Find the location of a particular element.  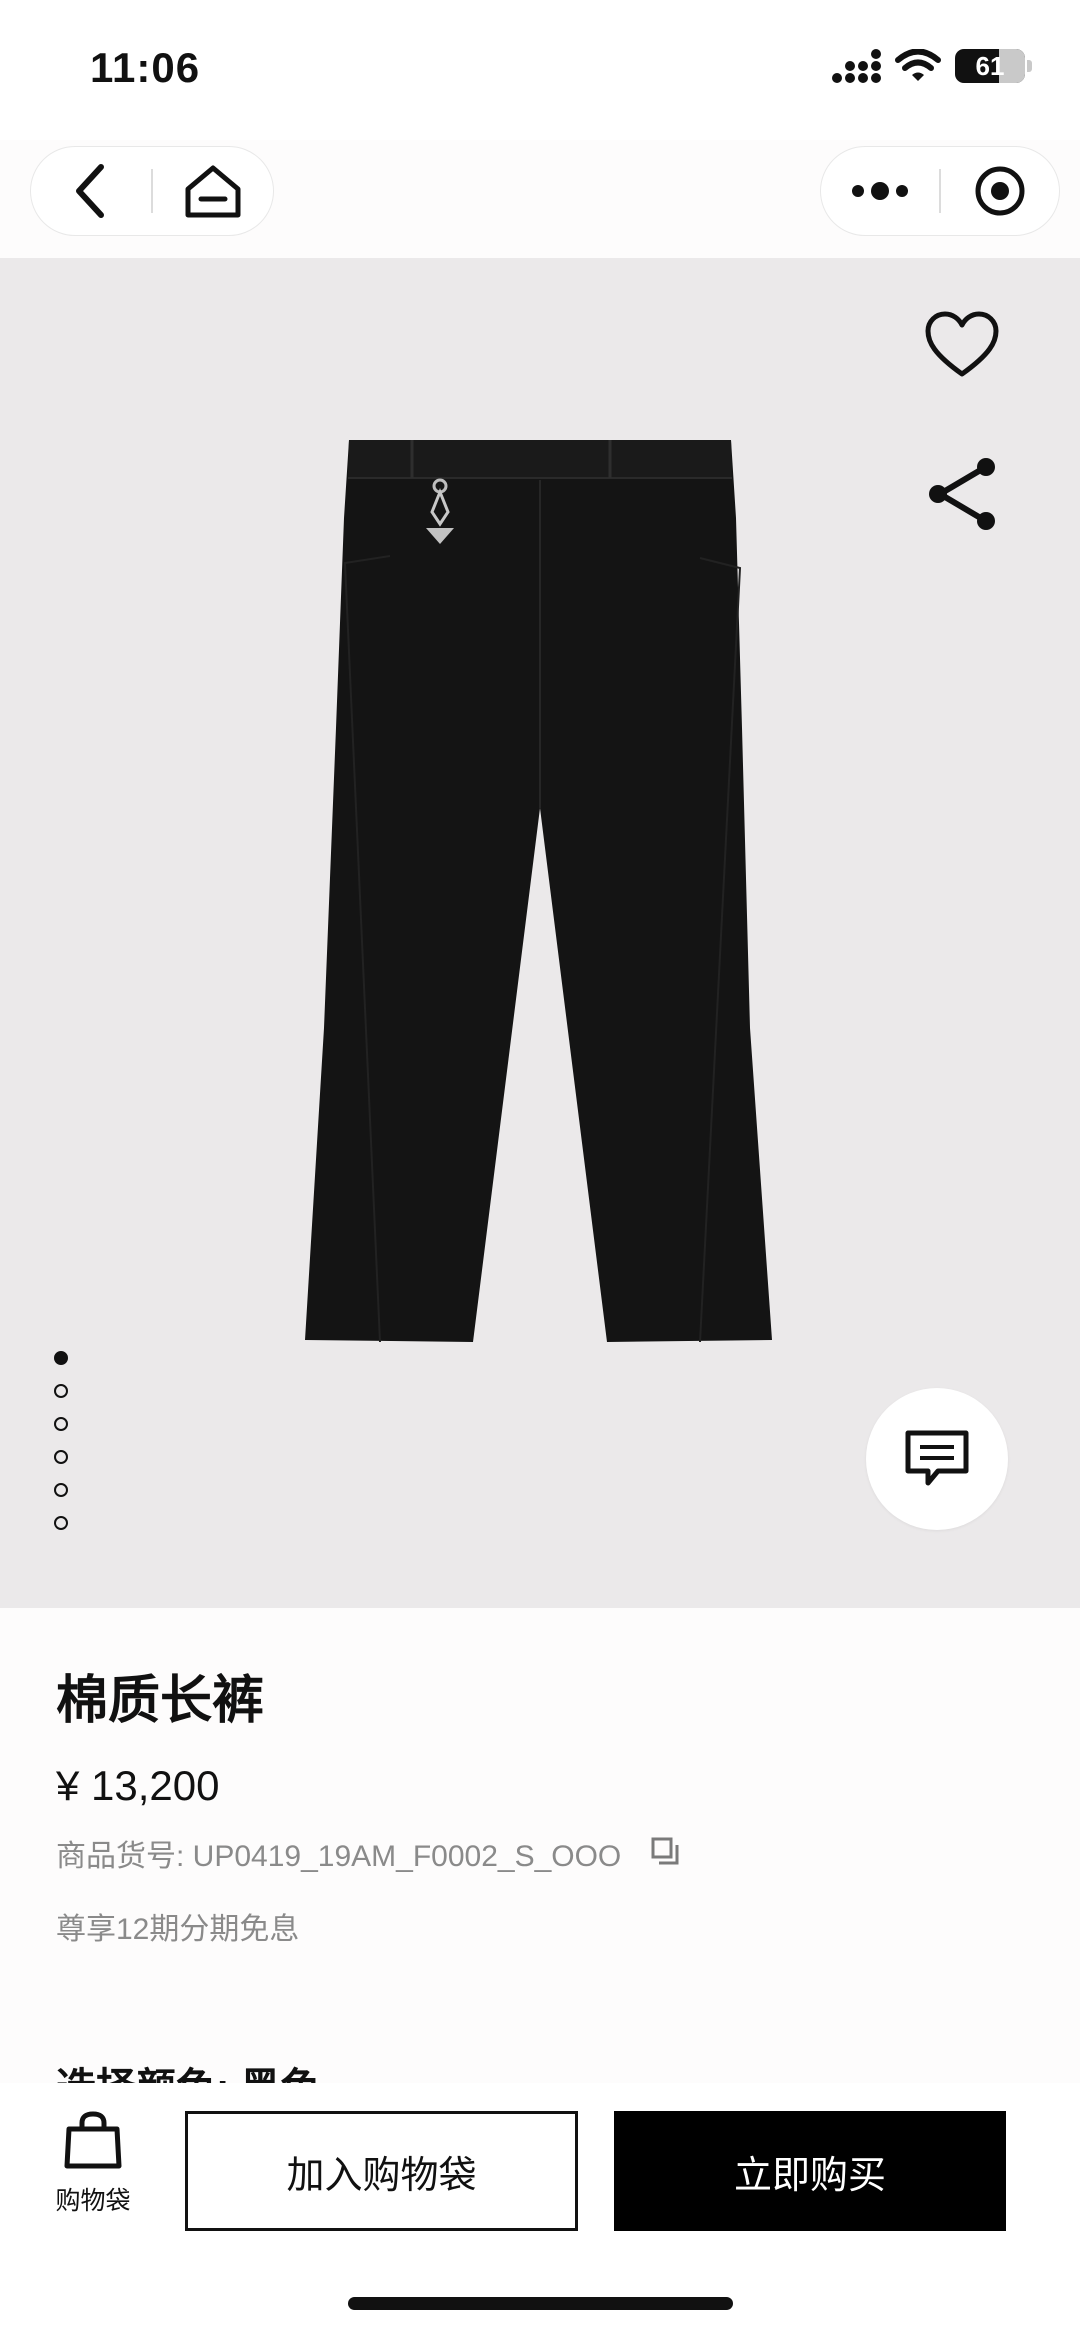

favorite-button is located at coordinates (962, 347).